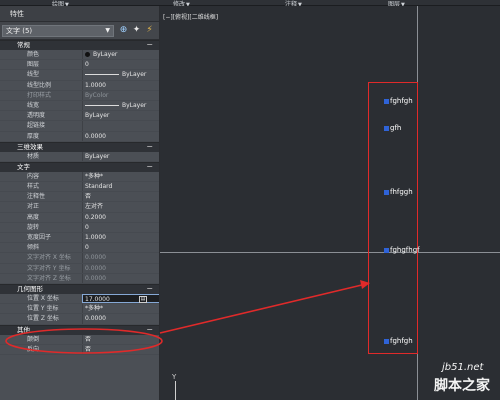  Describe the element at coordinates (330, 252) in the screenshot. I see `axis-horizontal-line` at that location.